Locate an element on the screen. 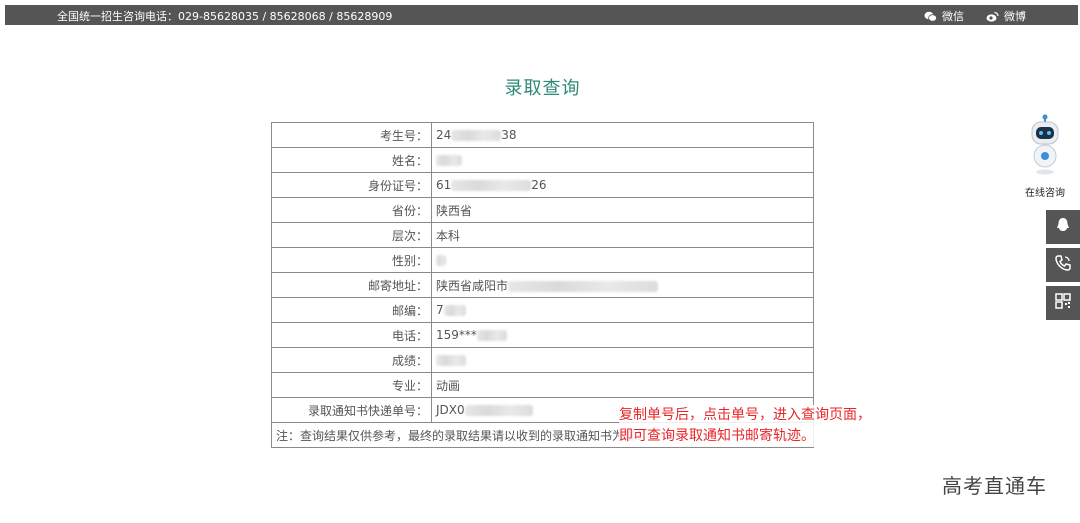  qq-icon is located at coordinates (1063, 227).